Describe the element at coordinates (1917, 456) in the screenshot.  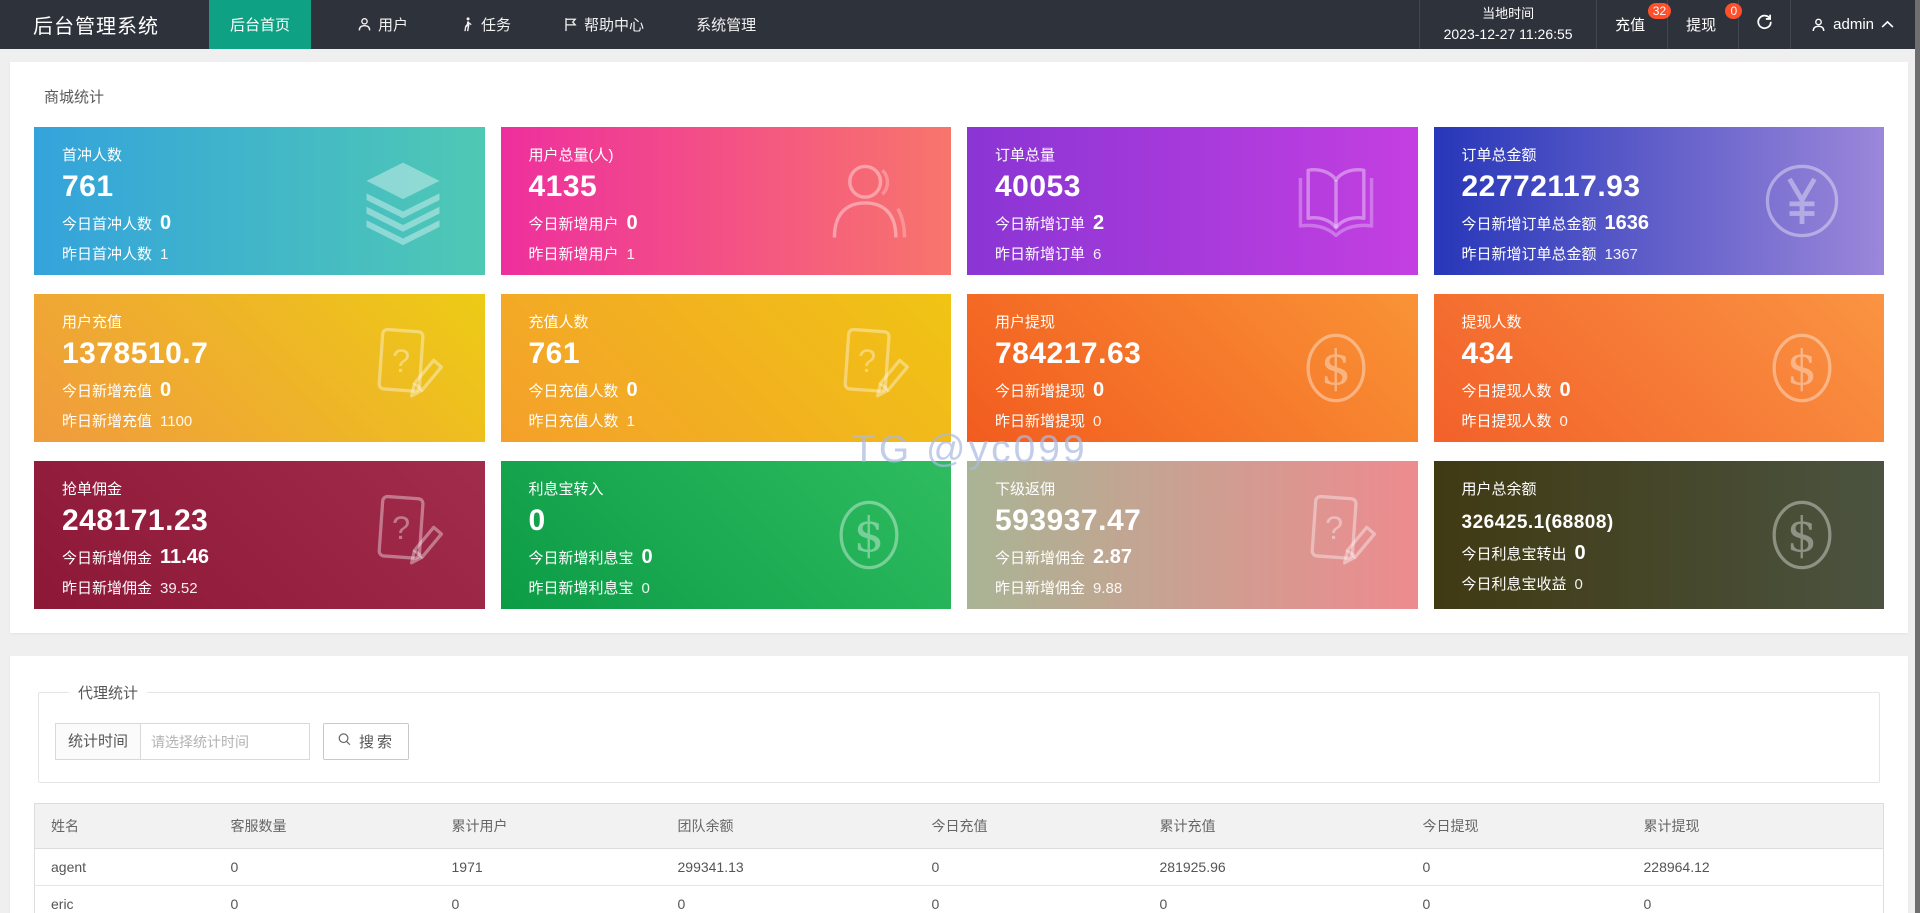
I see `scrollbar-thumb` at that location.